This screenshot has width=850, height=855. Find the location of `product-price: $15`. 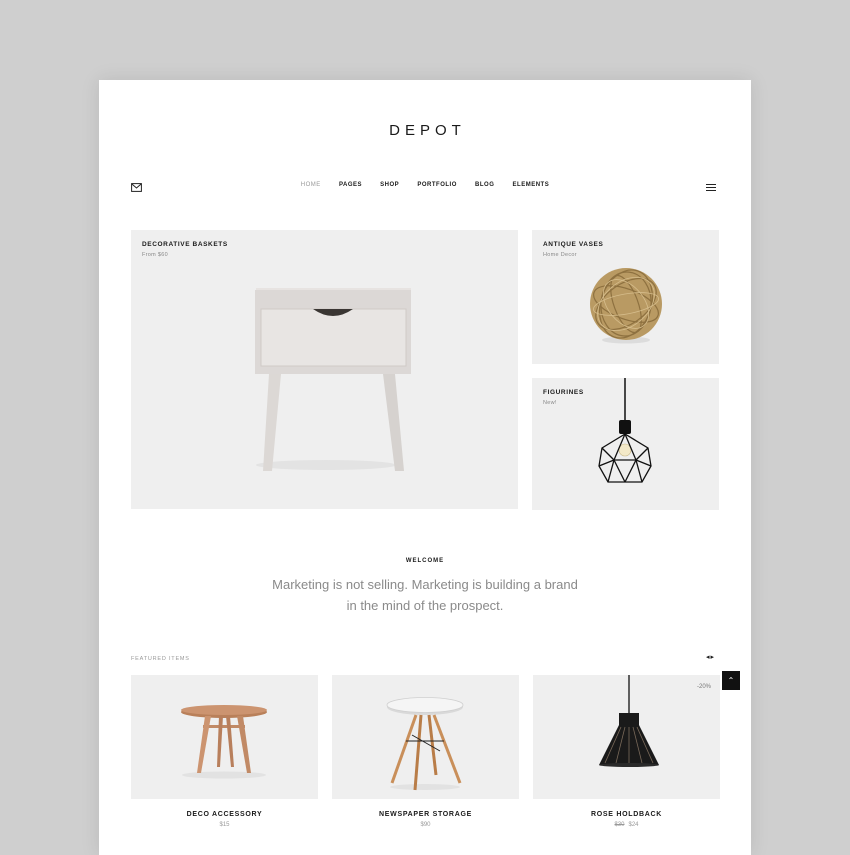

product-price: $15 is located at coordinates (224, 825).